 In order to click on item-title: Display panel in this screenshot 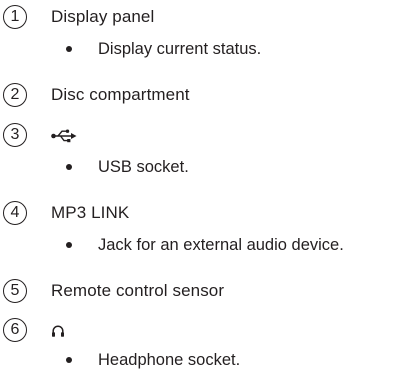, I will do `click(103, 16)`.